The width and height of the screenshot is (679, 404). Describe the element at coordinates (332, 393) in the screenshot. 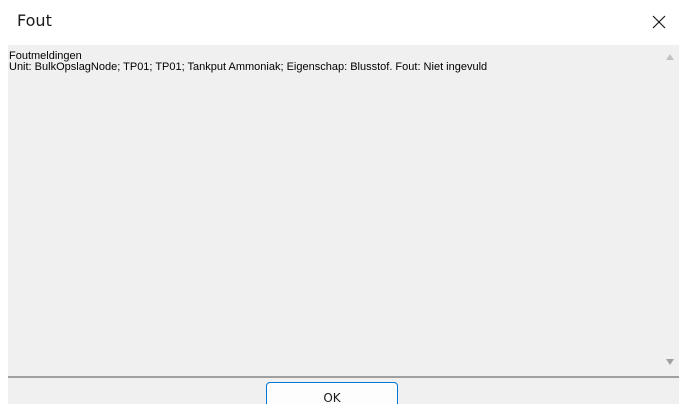

I see `ok-button: OK` at that location.